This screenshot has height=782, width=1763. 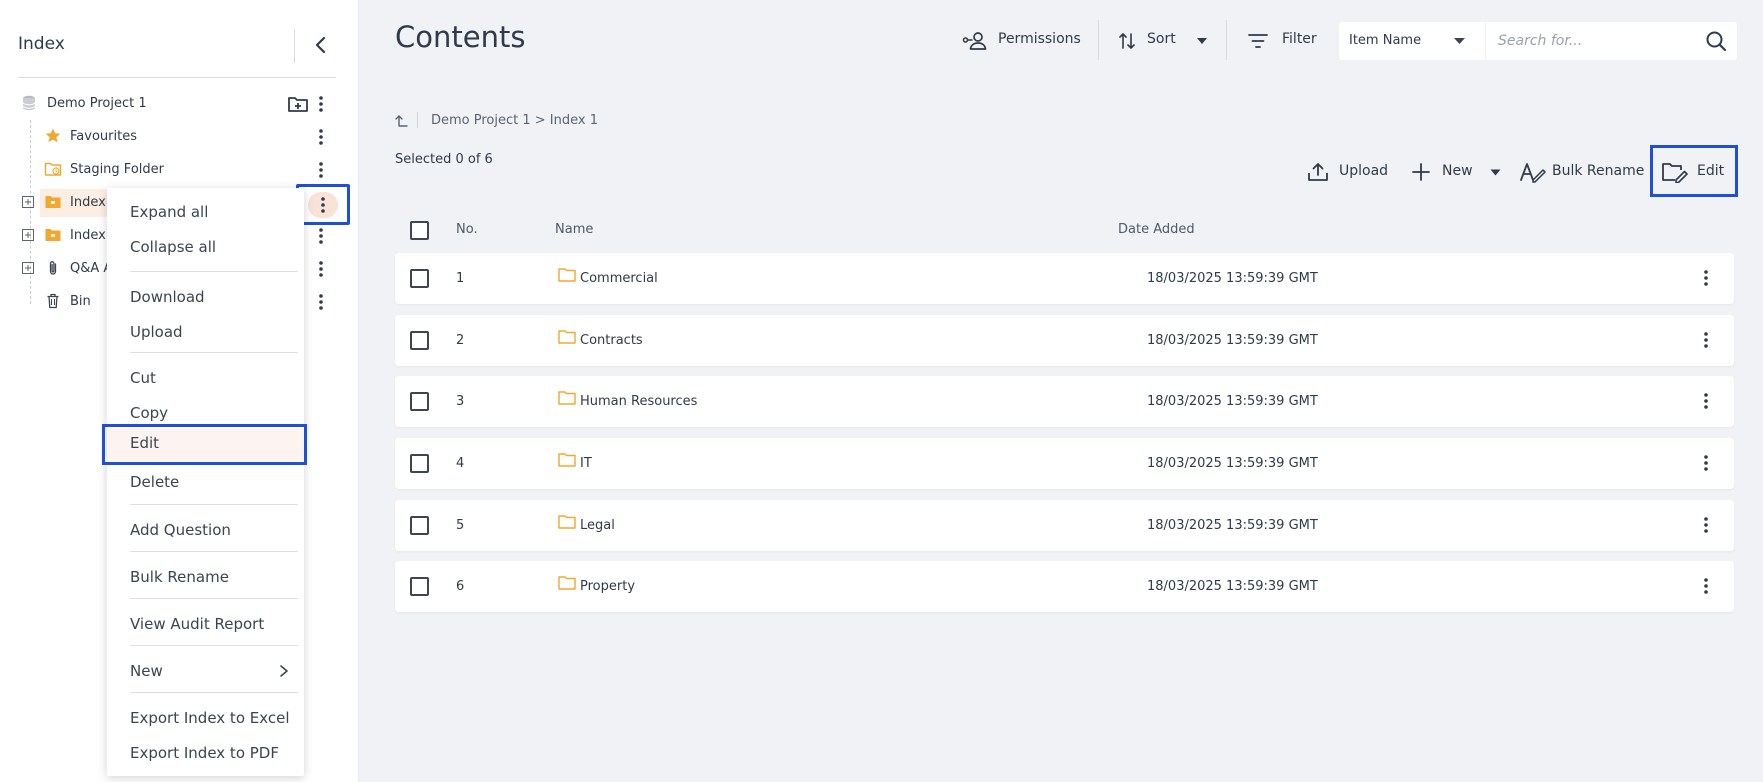 I want to click on permissions-button: Permissions, so click(x=1022, y=40).